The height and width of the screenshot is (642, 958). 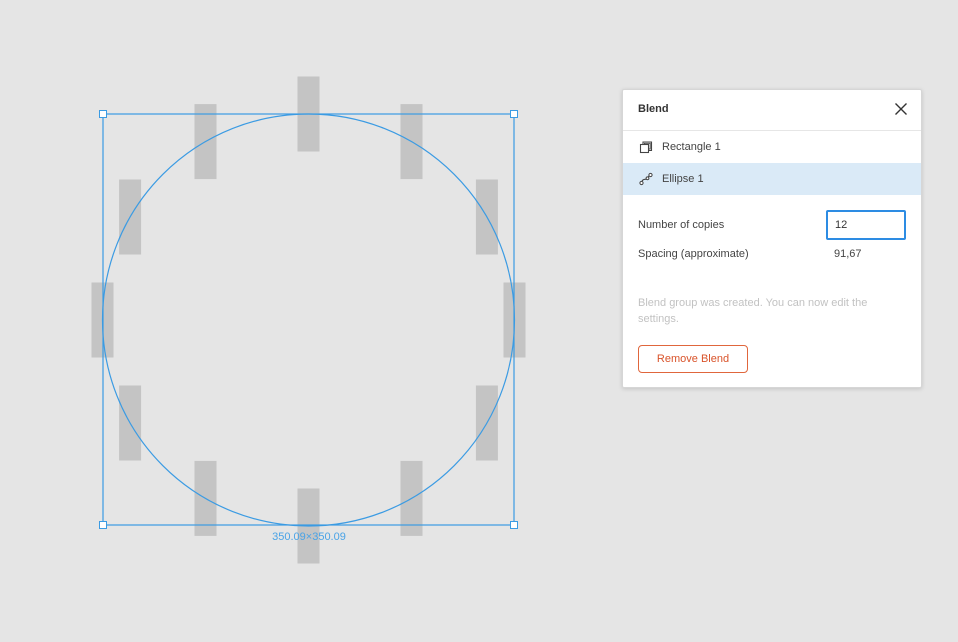 I want to click on selection-size-label: 350.09×350.09, so click(x=309, y=537).